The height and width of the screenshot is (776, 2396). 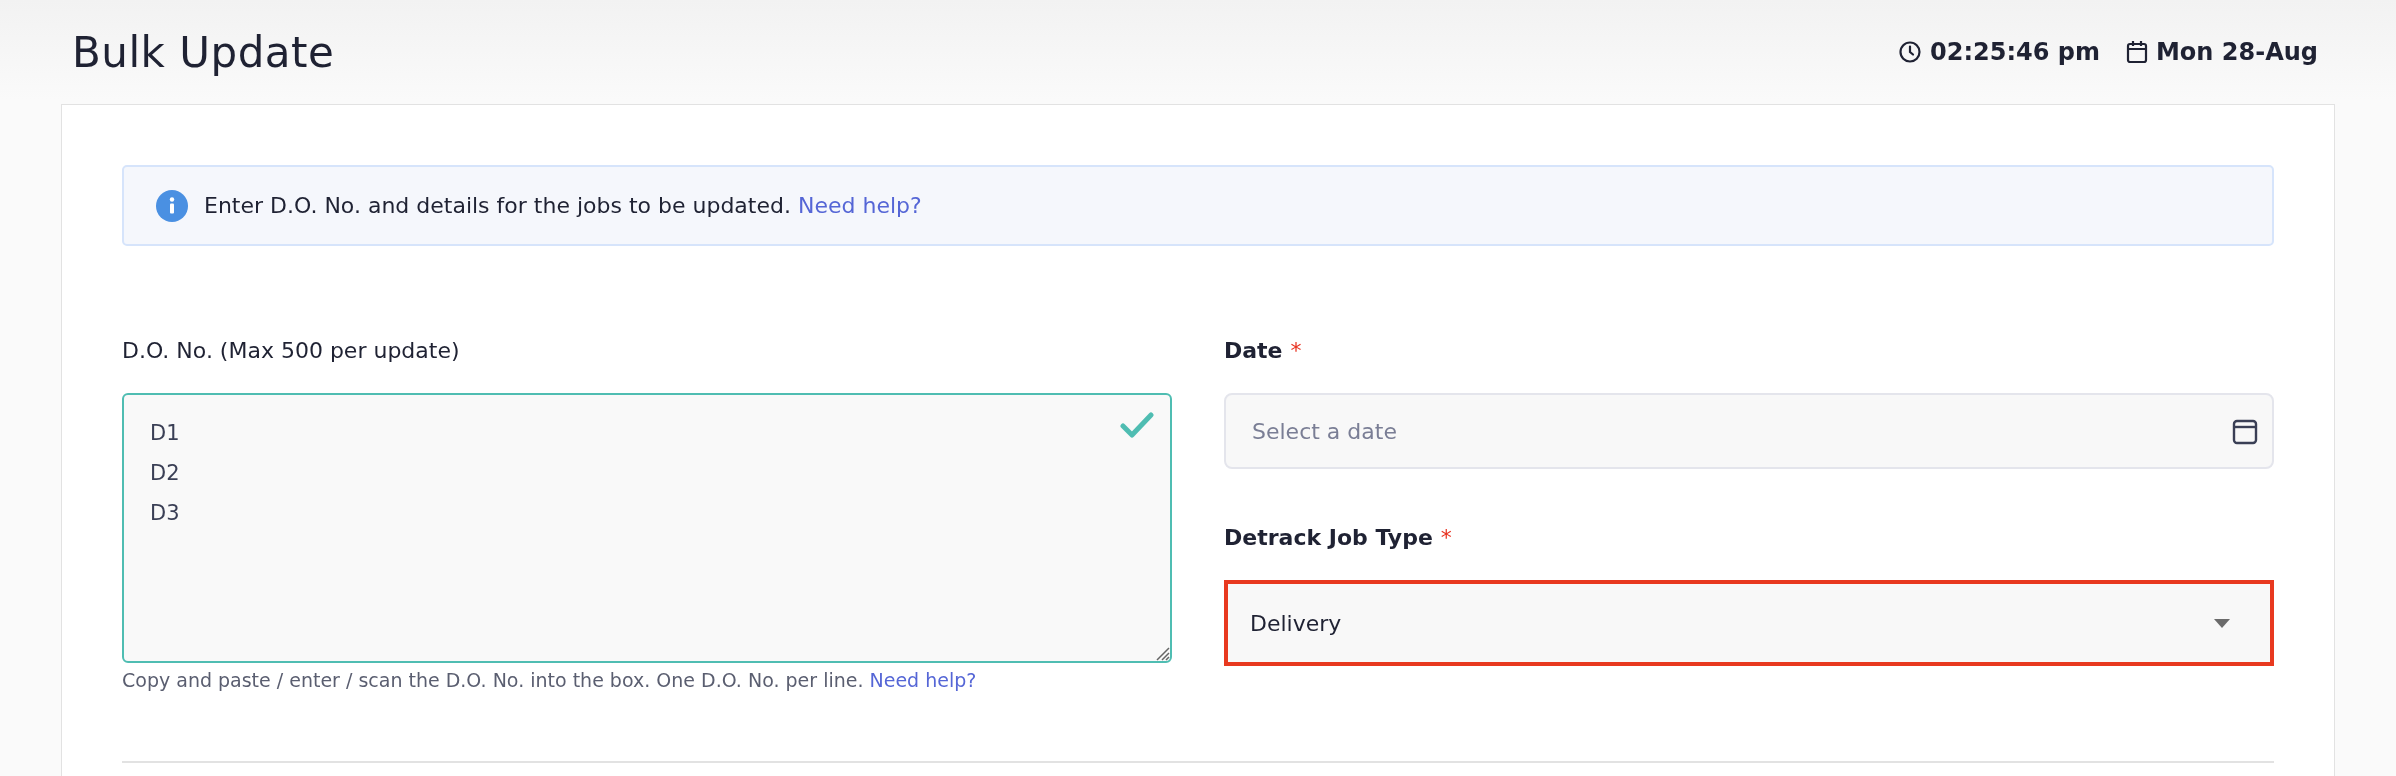 What do you see at coordinates (2222, 623) in the screenshot?
I see `caret-icon` at bounding box center [2222, 623].